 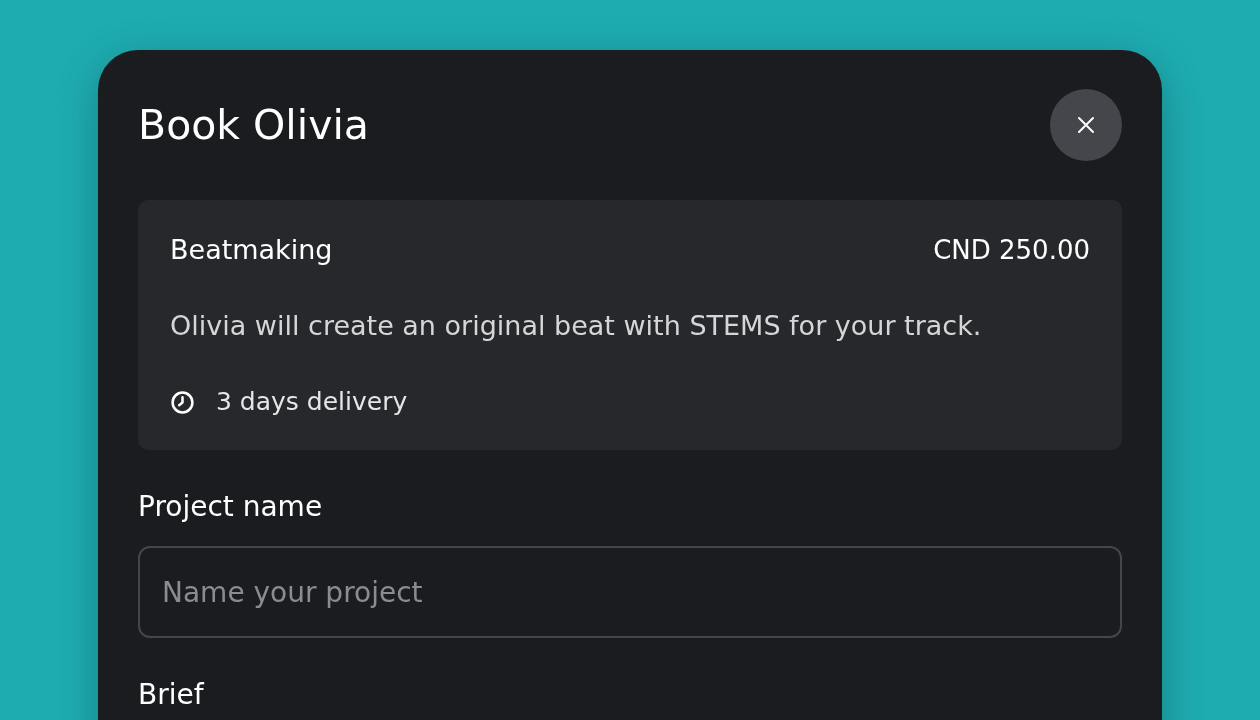 I want to click on field-label: Project name, so click(x=230, y=507).